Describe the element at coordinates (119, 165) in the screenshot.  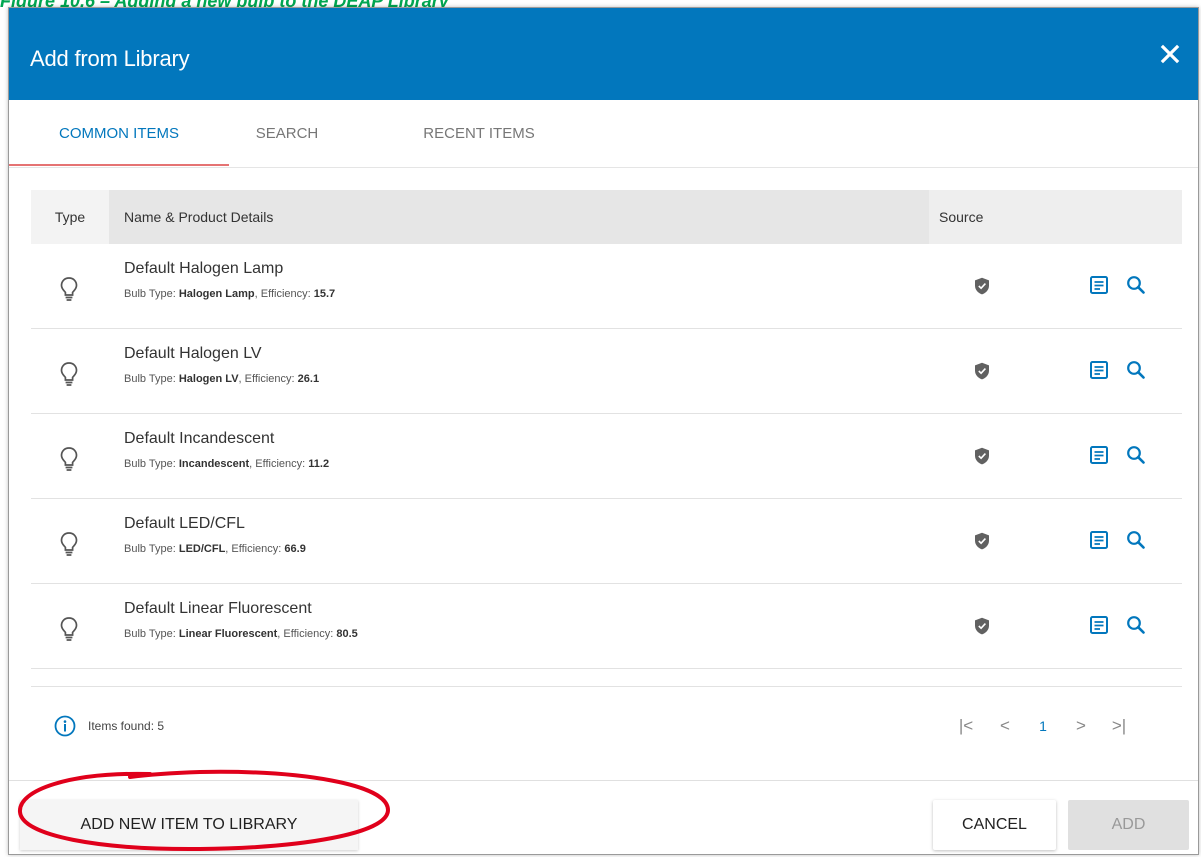
I see `active-tab-indicator` at that location.